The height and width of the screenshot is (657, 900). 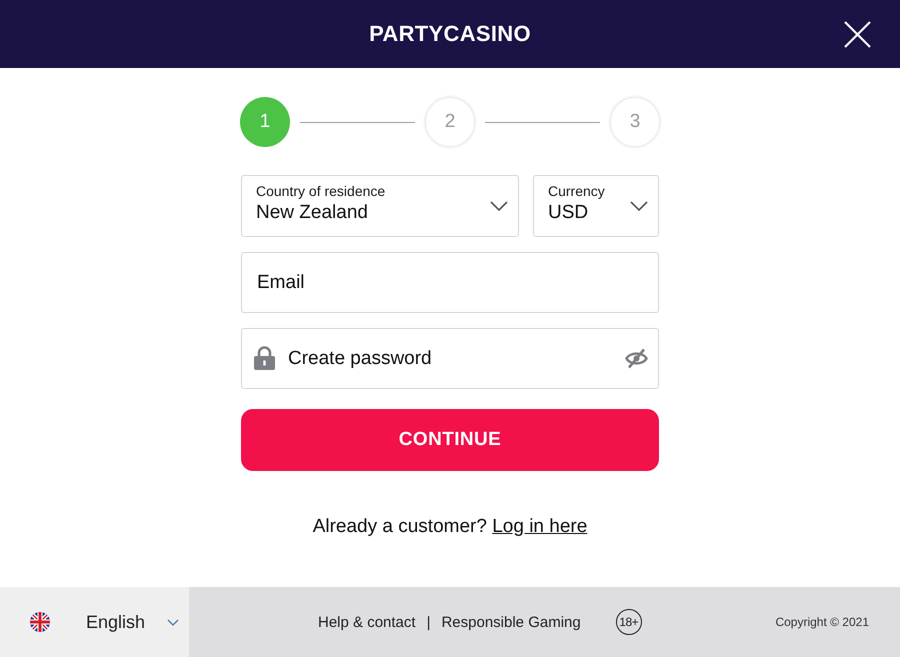 I want to click on step-indicator: 1, so click(x=265, y=122).